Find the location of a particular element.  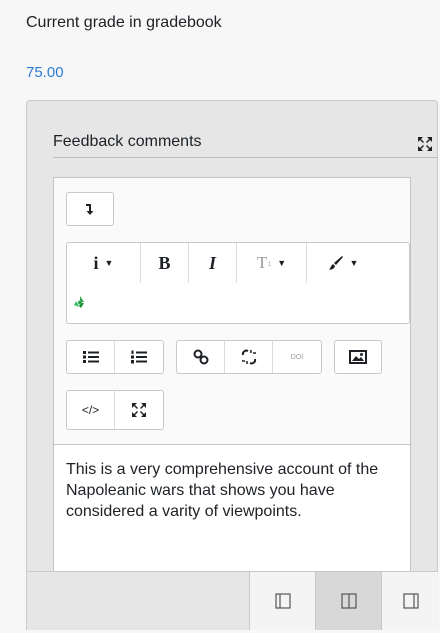

toolbar-group-lists is located at coordinates (115, 357).